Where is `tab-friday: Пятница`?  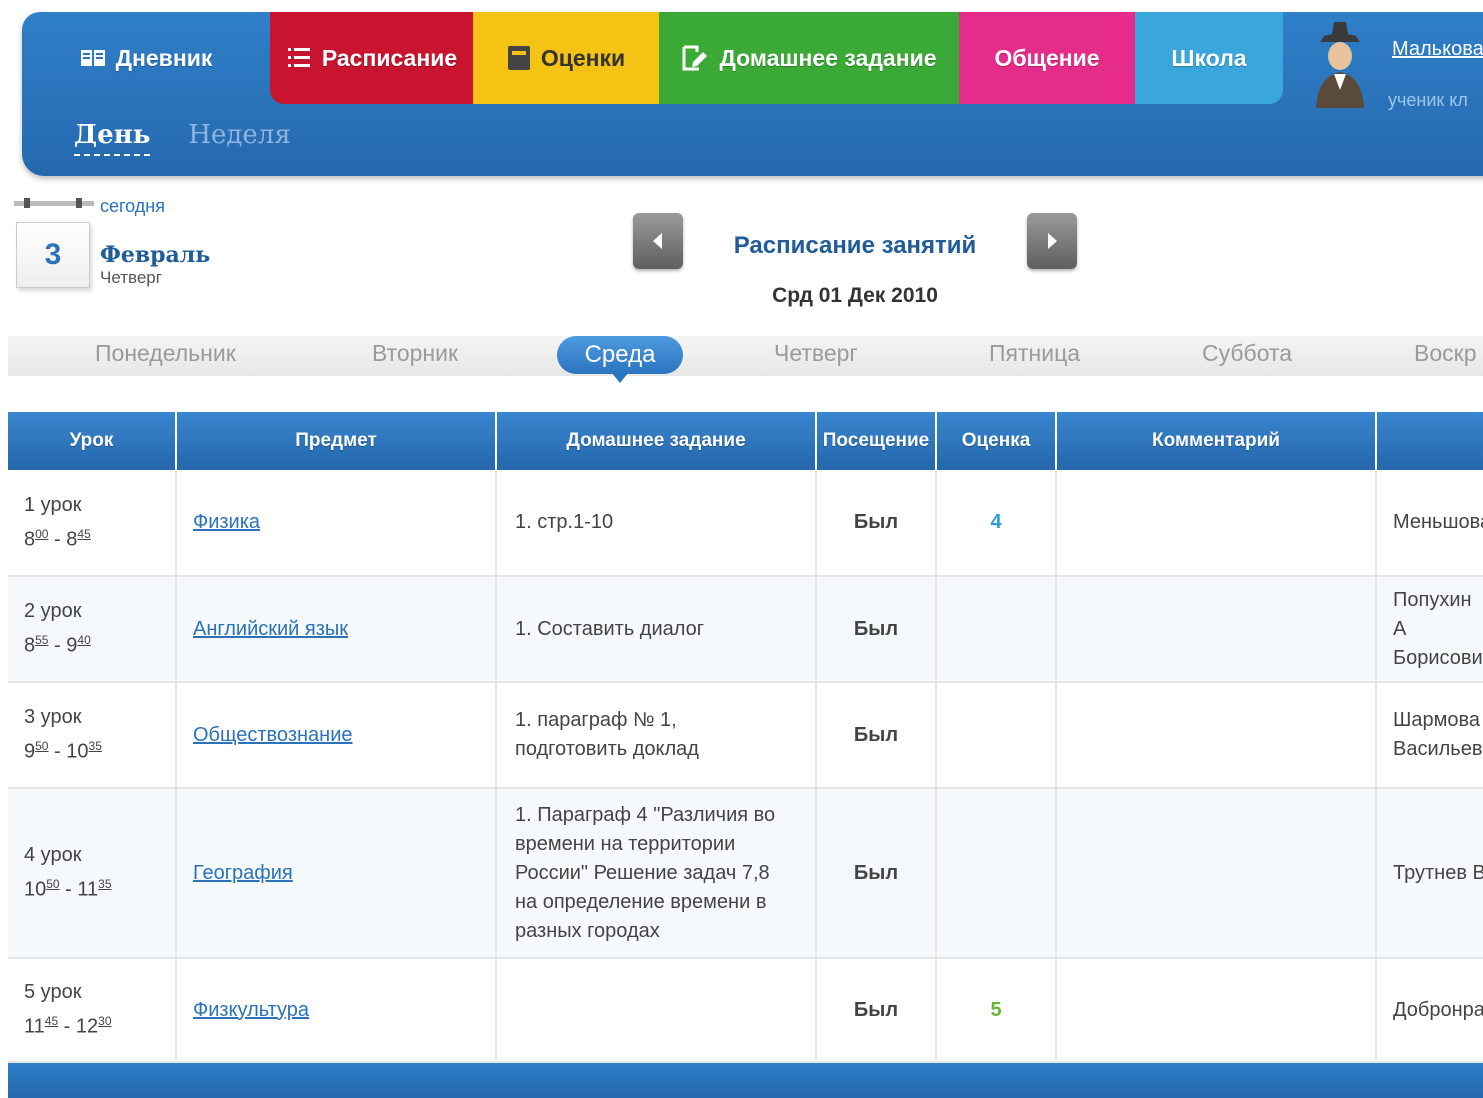 tab-friday: Пятница is located at coordinates (1034, 353).